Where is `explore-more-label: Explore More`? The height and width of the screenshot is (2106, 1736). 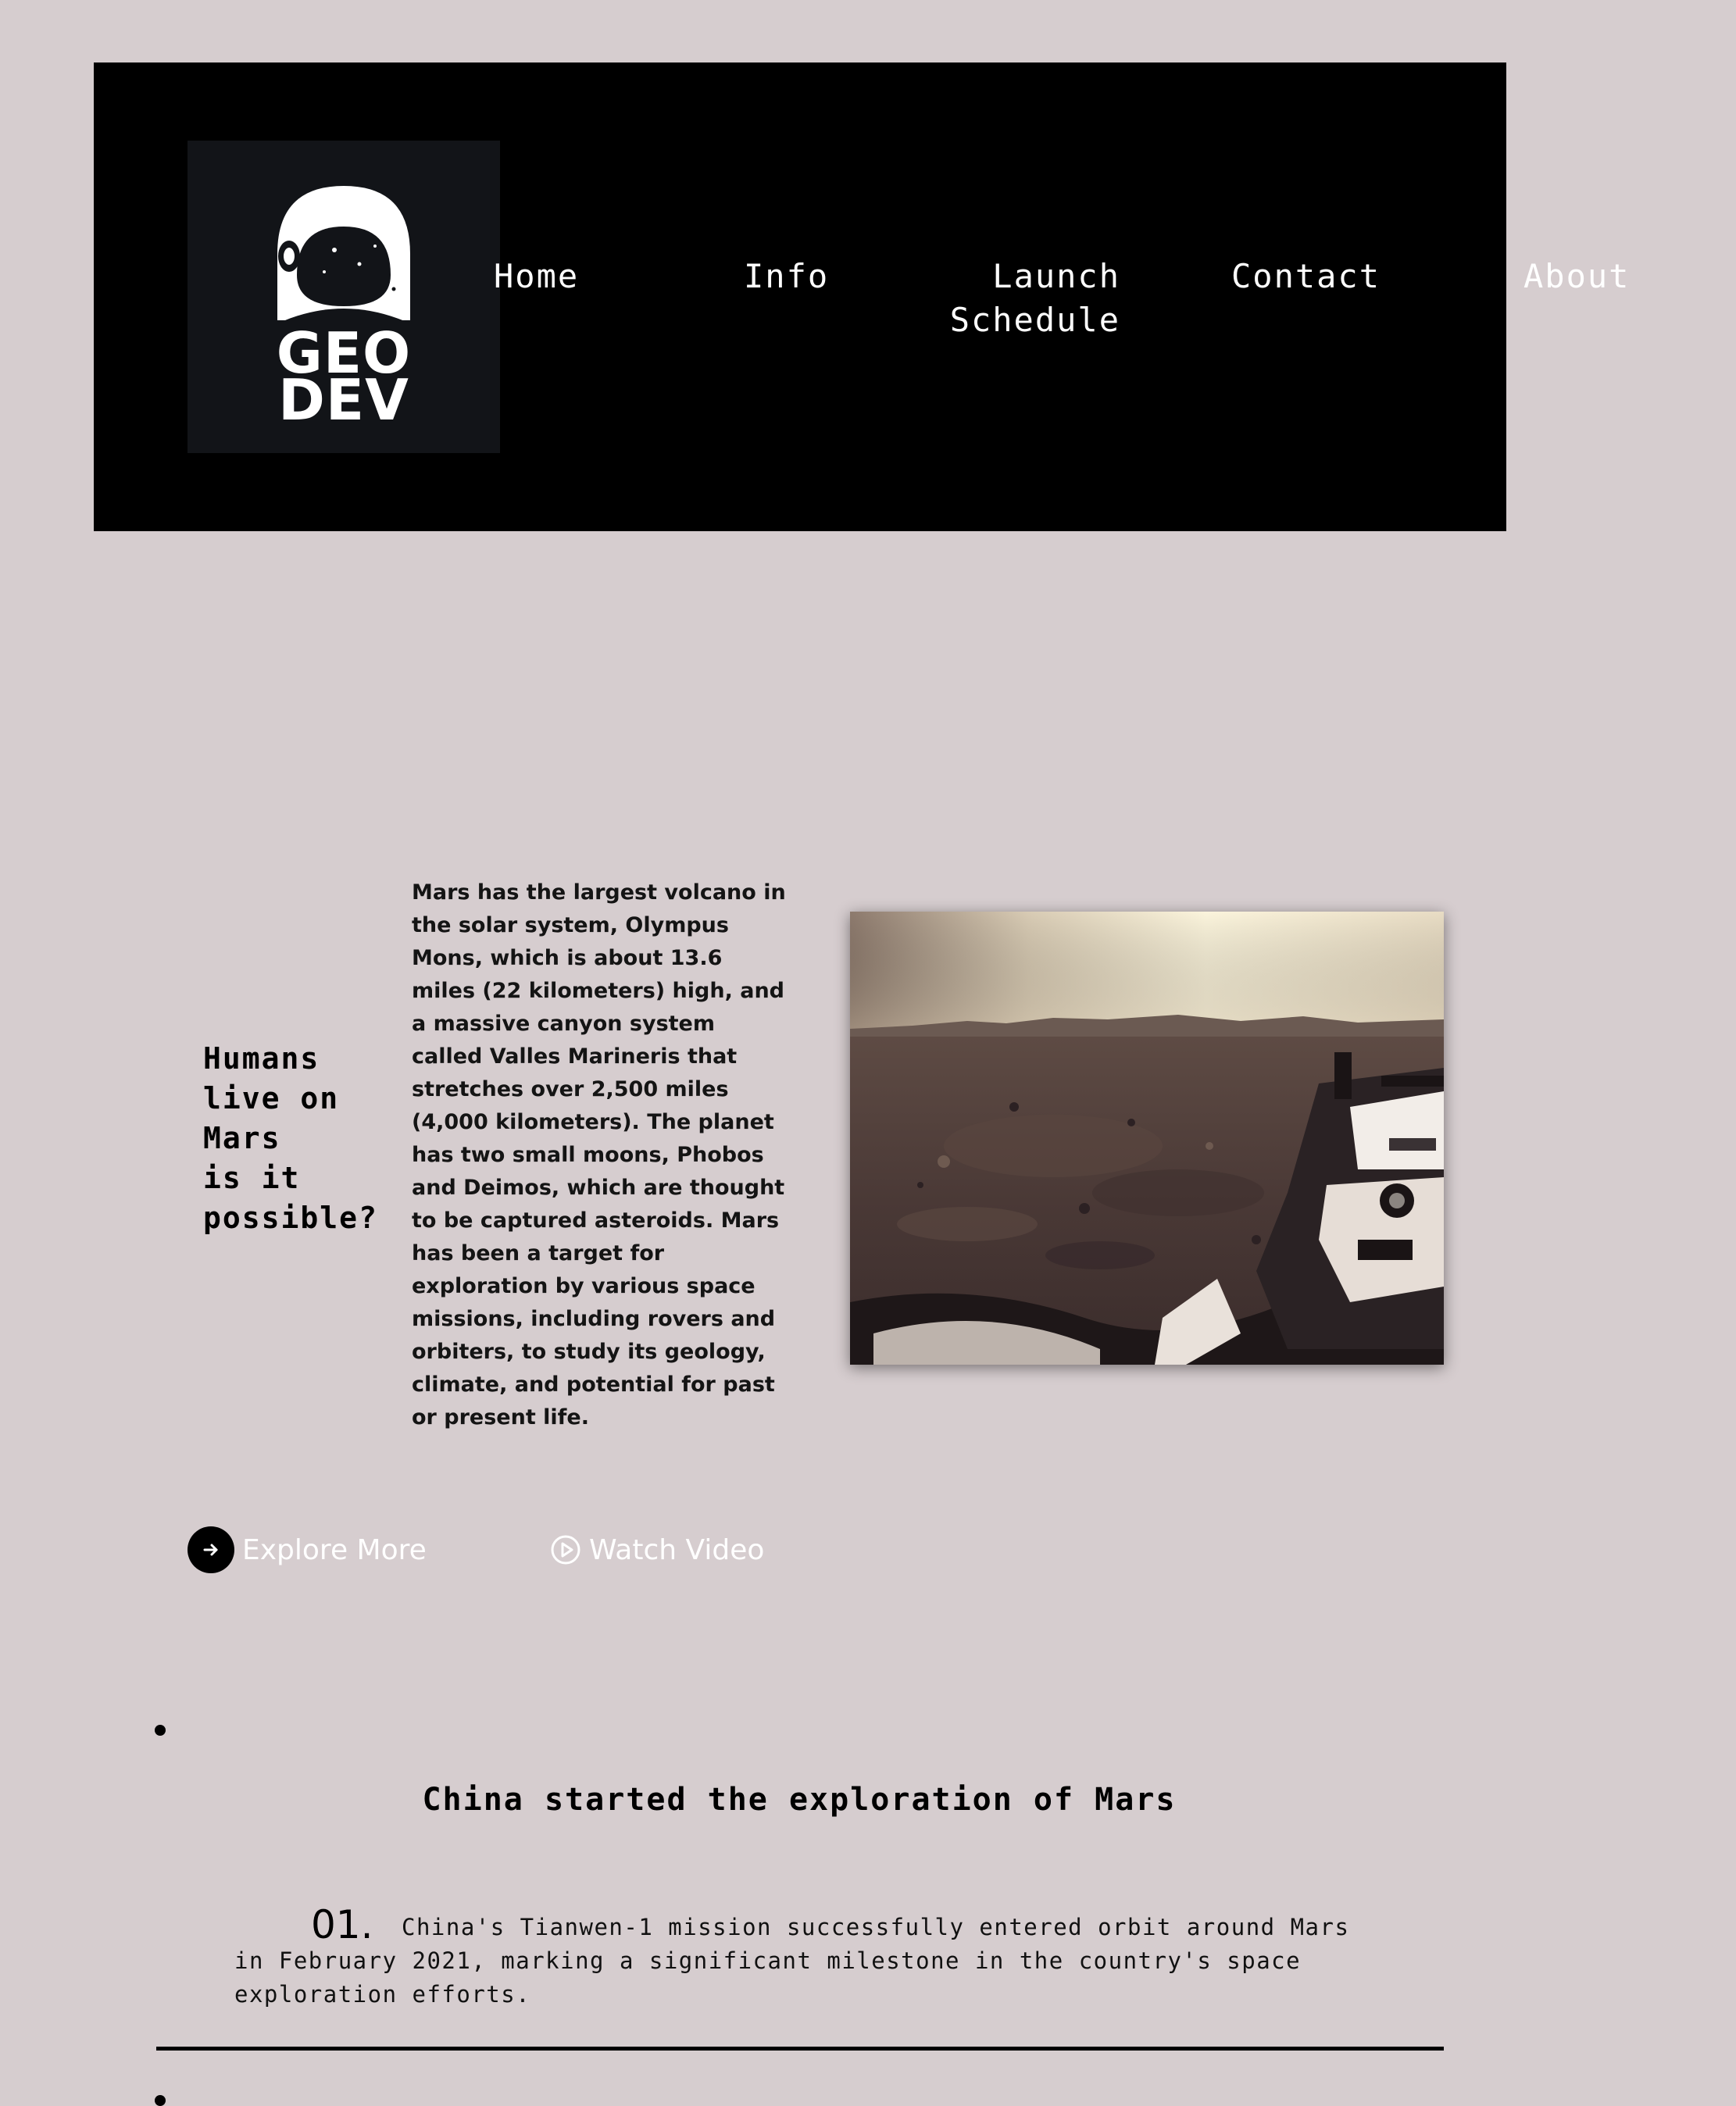 explore-more-label: Explore More is located at coordinates (334, 1550).